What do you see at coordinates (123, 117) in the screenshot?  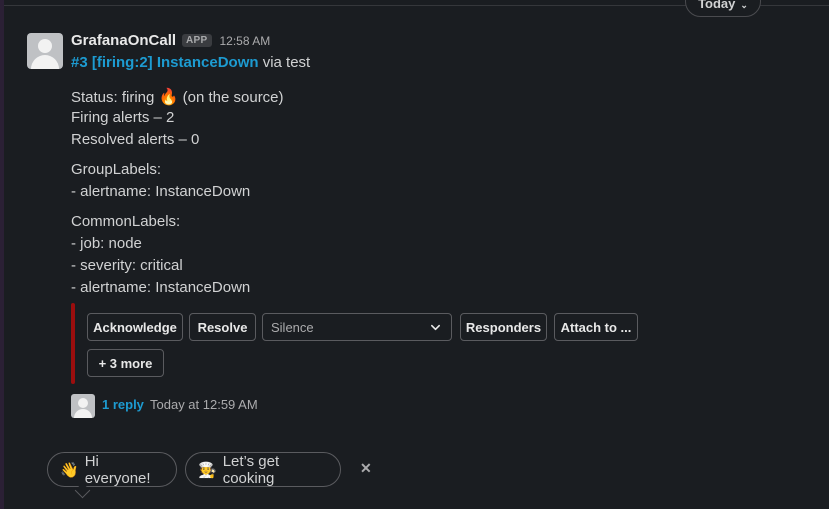 I see `firing-alerts: Firing alerts – 2` at bounding box center [123, 117].